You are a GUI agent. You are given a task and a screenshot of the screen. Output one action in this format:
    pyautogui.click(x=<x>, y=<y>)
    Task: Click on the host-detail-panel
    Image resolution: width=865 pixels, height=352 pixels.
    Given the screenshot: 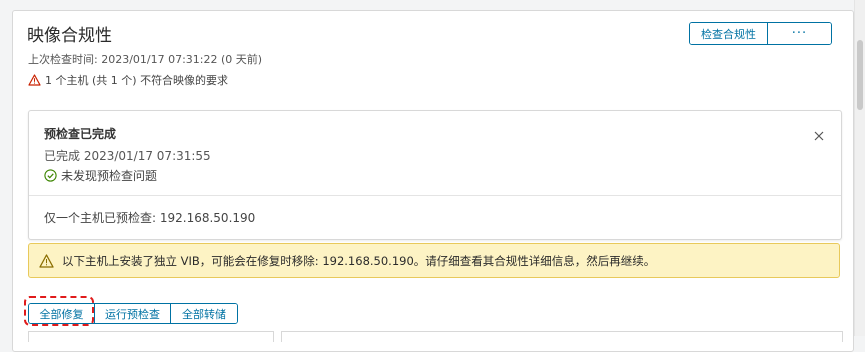 What is the action you would take?
    pyautogui.click(x=562, y=336)
    